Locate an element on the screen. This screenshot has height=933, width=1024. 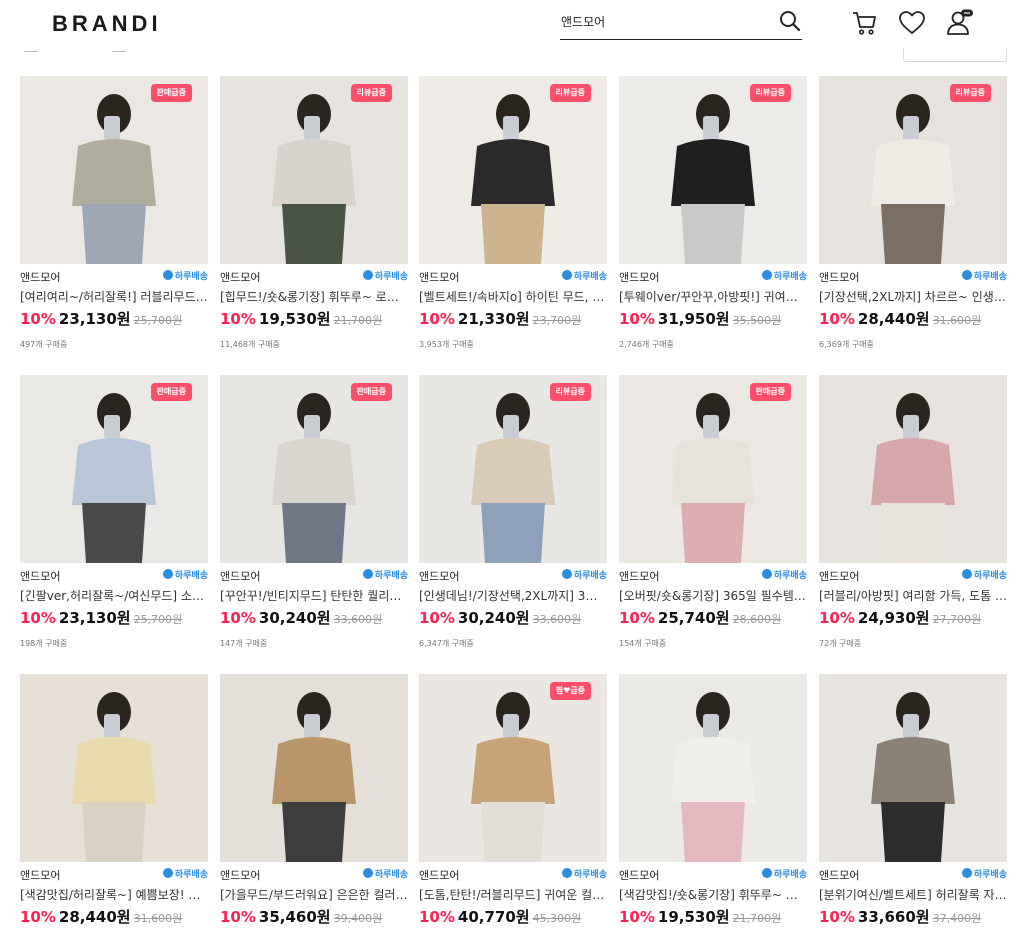
product-badge: 판매급증 is located at coordinates (171, 93).